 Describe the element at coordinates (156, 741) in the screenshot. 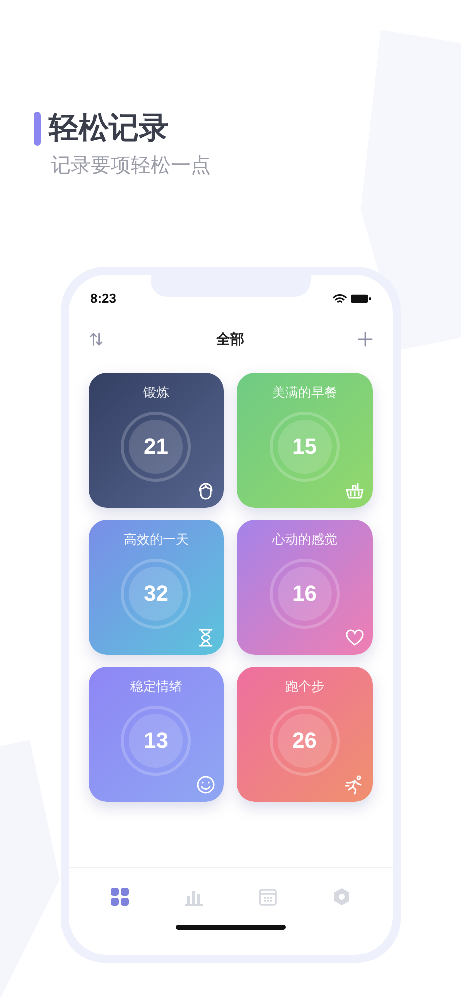

I see `card-count: 13` at that location.